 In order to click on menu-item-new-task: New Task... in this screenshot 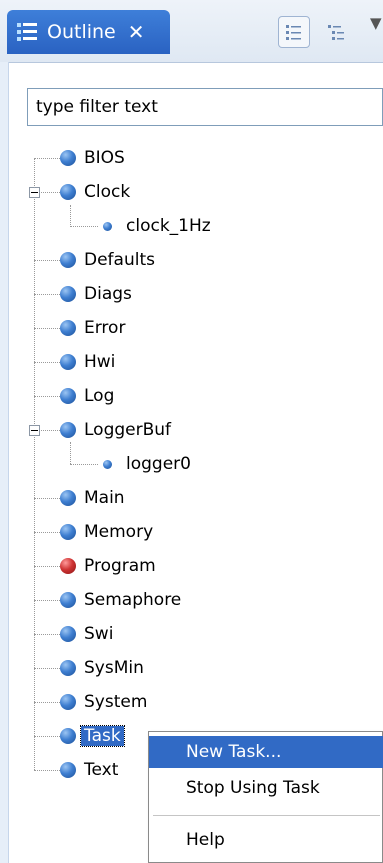, I will do `click(266, 752)`.